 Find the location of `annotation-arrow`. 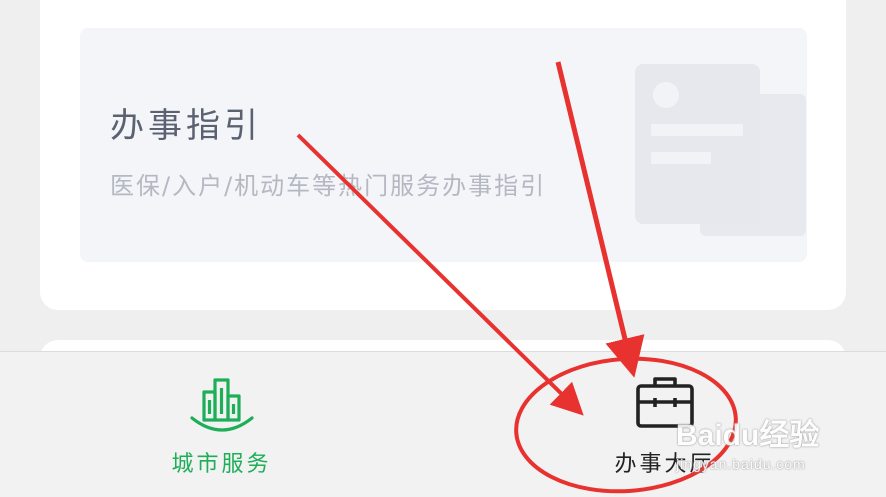

annotation-arrow is located at coordinates (600, 219).